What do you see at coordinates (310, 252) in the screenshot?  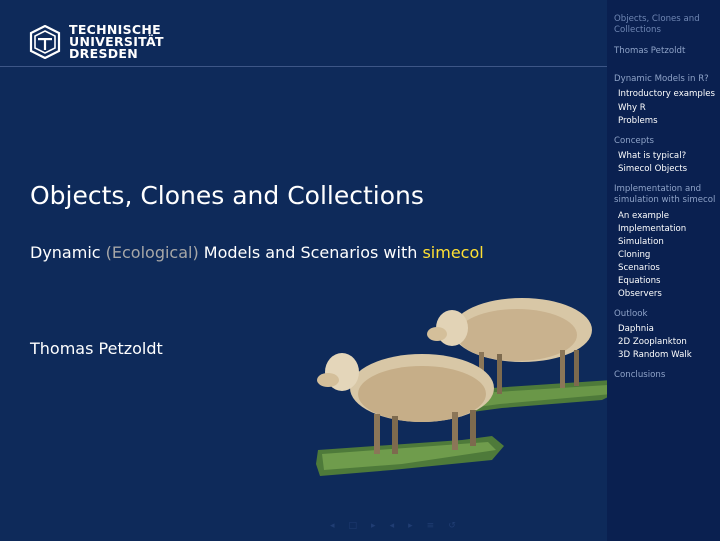 I see `subtitle-part-3: Models and Scenarios with` at bounding box center [310, 252].